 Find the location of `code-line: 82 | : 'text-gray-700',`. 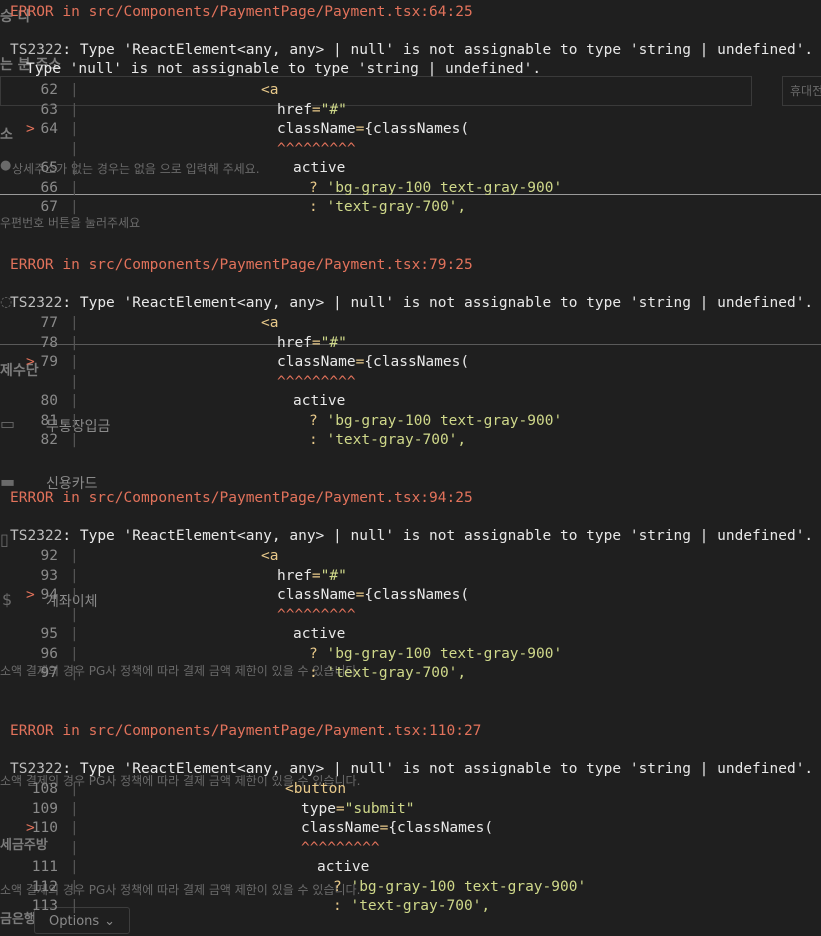

code-line: 82 | : 'text-gray-700', is located at coordinates (410, 442).